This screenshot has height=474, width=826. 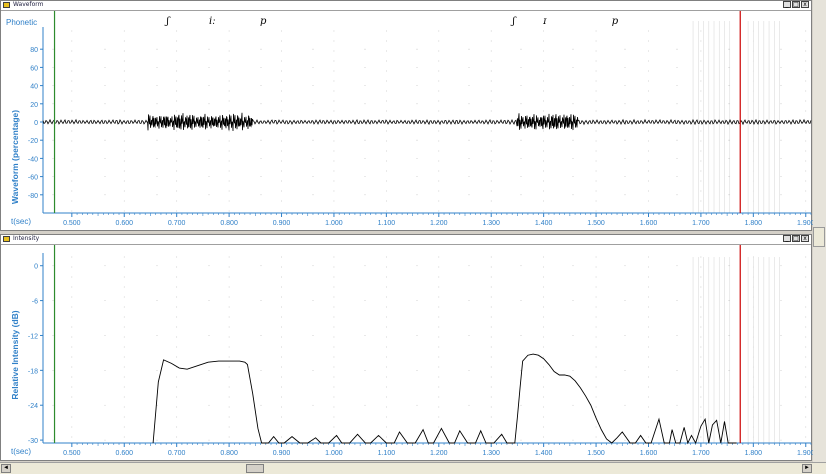 I want to click on waveform-window-titlebar: Waveform _ □ x, so click(x=406, y=6).